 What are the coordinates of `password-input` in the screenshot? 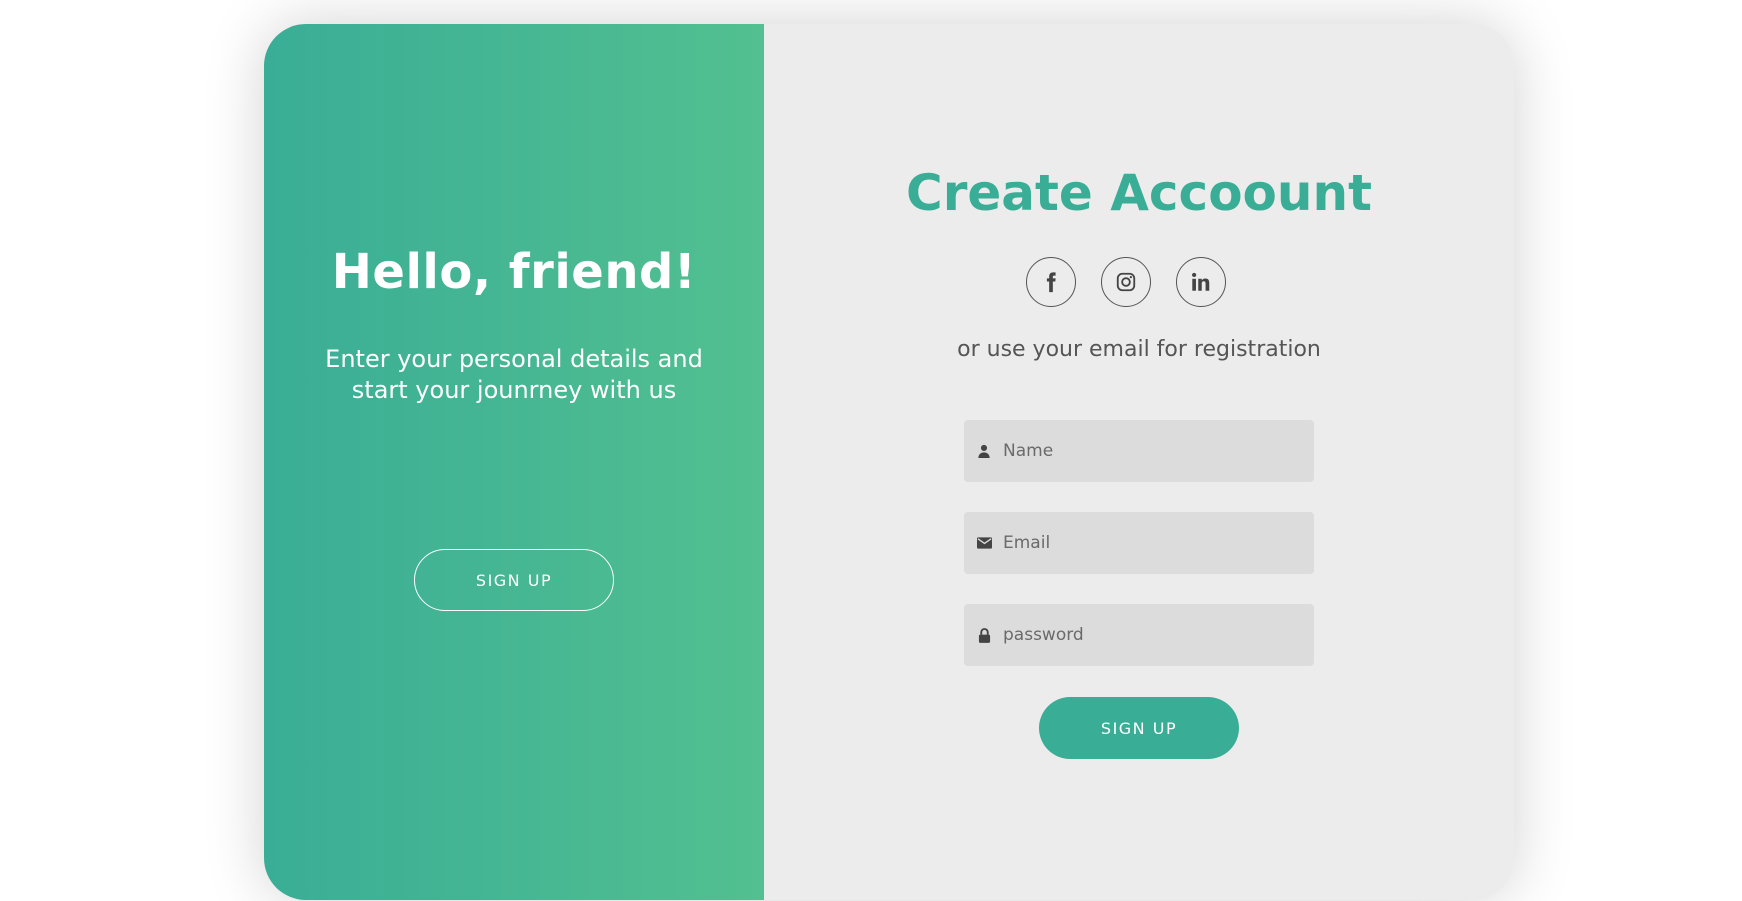 It's located at (1153, 635).